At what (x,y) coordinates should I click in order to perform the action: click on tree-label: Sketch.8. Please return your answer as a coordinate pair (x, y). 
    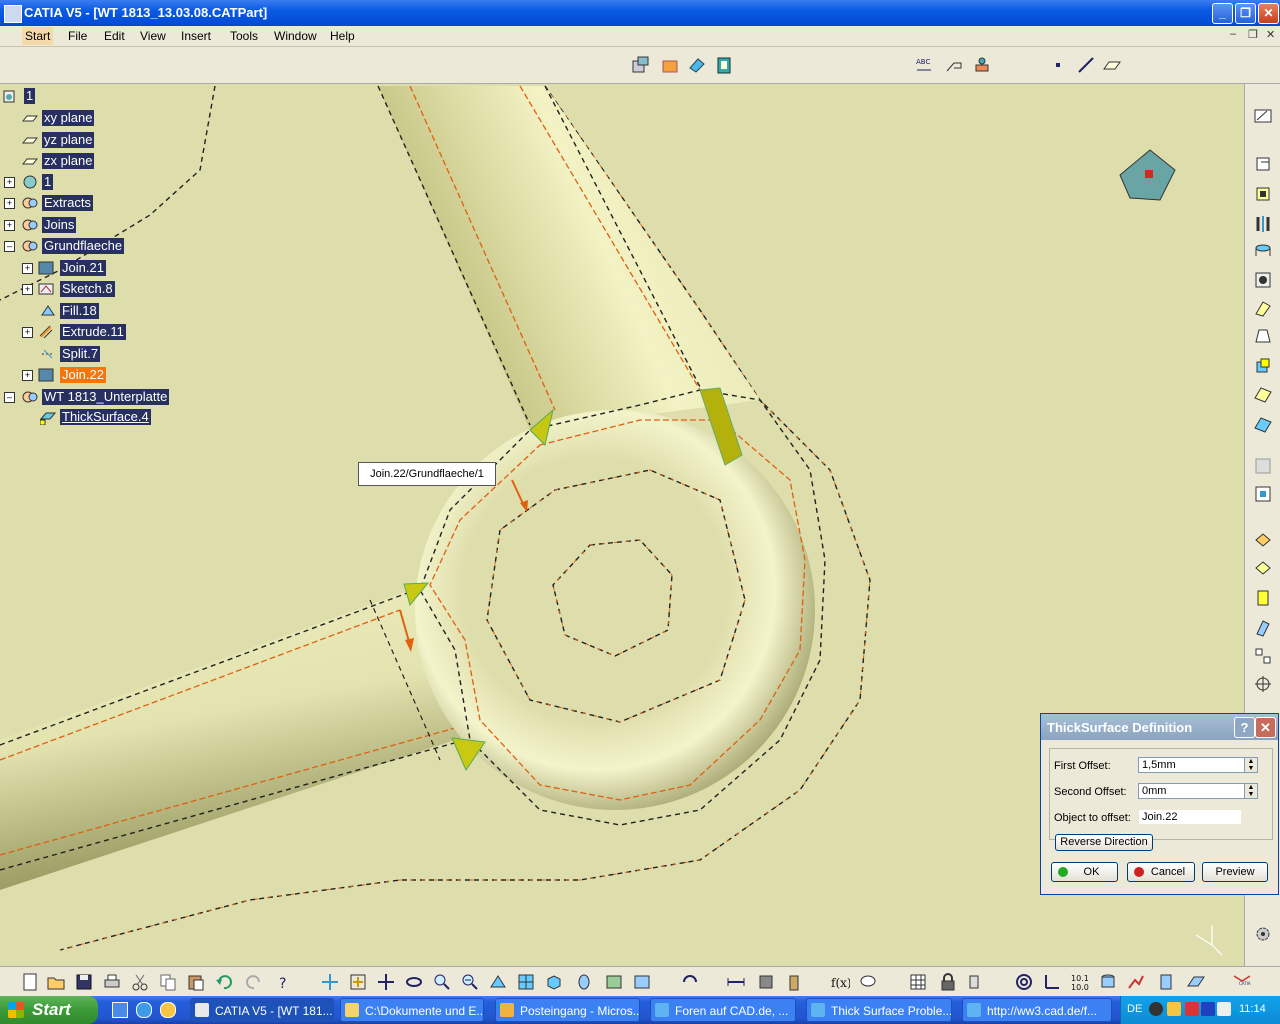
    Looking at the image, I should click on (87, 289).